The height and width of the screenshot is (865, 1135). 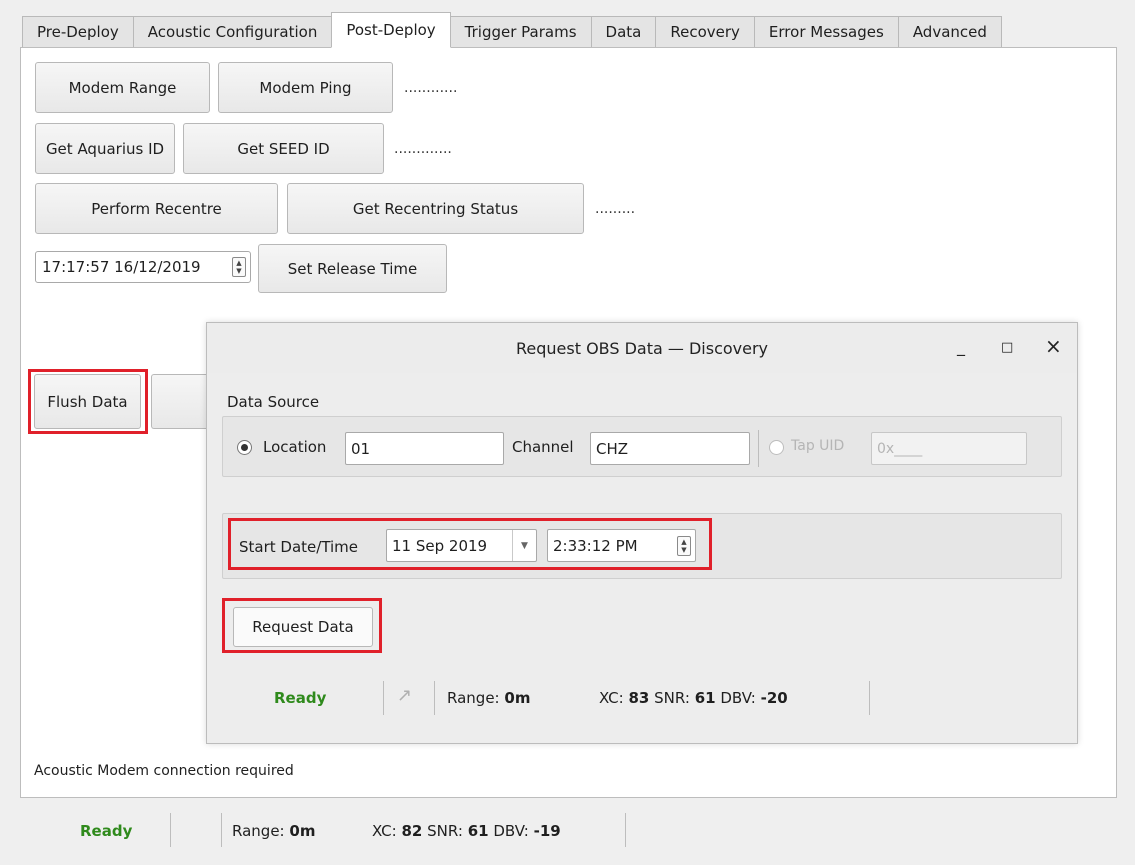 I want to click on location-radio, so click(x=244, y=447).